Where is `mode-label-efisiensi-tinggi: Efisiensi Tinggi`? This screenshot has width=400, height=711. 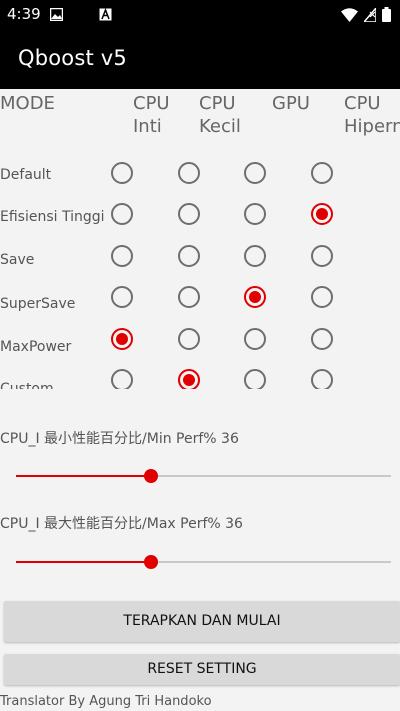
mode-label-efisiensi-tinggi: Efisiensi Tinggi is located at coordinates (52, 217).